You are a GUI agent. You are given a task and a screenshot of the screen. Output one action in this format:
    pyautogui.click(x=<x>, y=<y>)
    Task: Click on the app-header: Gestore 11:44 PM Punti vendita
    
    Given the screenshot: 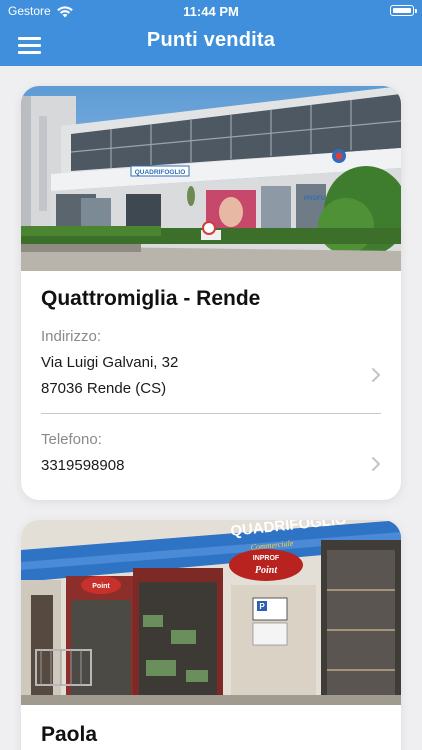 What is the action you would take?
    pyautogui.click(x=211, y=33)
    